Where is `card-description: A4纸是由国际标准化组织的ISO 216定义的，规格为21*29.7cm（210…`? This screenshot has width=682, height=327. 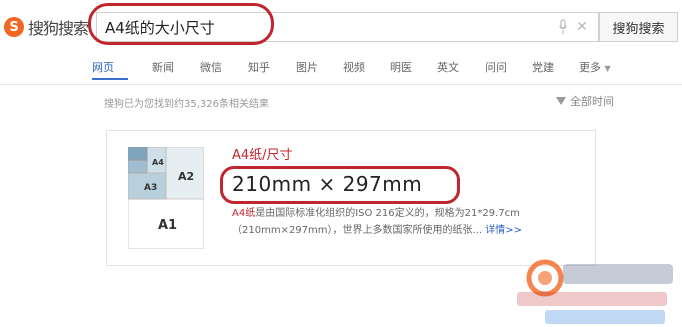 card-description: A4纸是由国际标准化组织的ISO 216定义的，规格为21*29.7cm（210… is located at coordinates (411, 222).